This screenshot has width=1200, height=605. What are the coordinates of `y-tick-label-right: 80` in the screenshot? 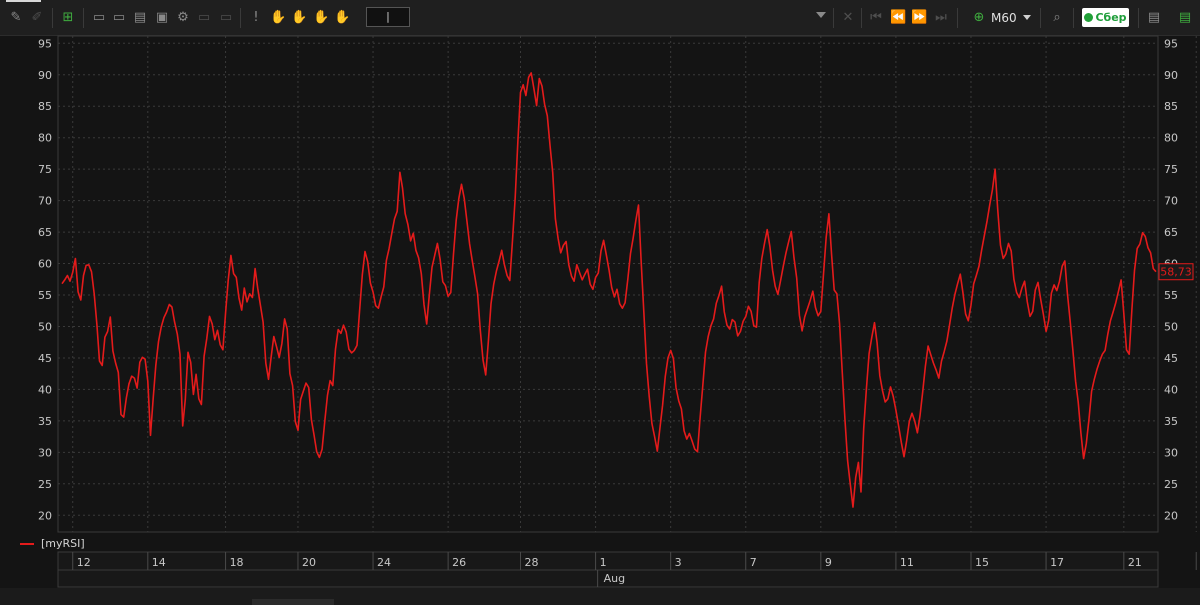 It's located at (1171, 138).